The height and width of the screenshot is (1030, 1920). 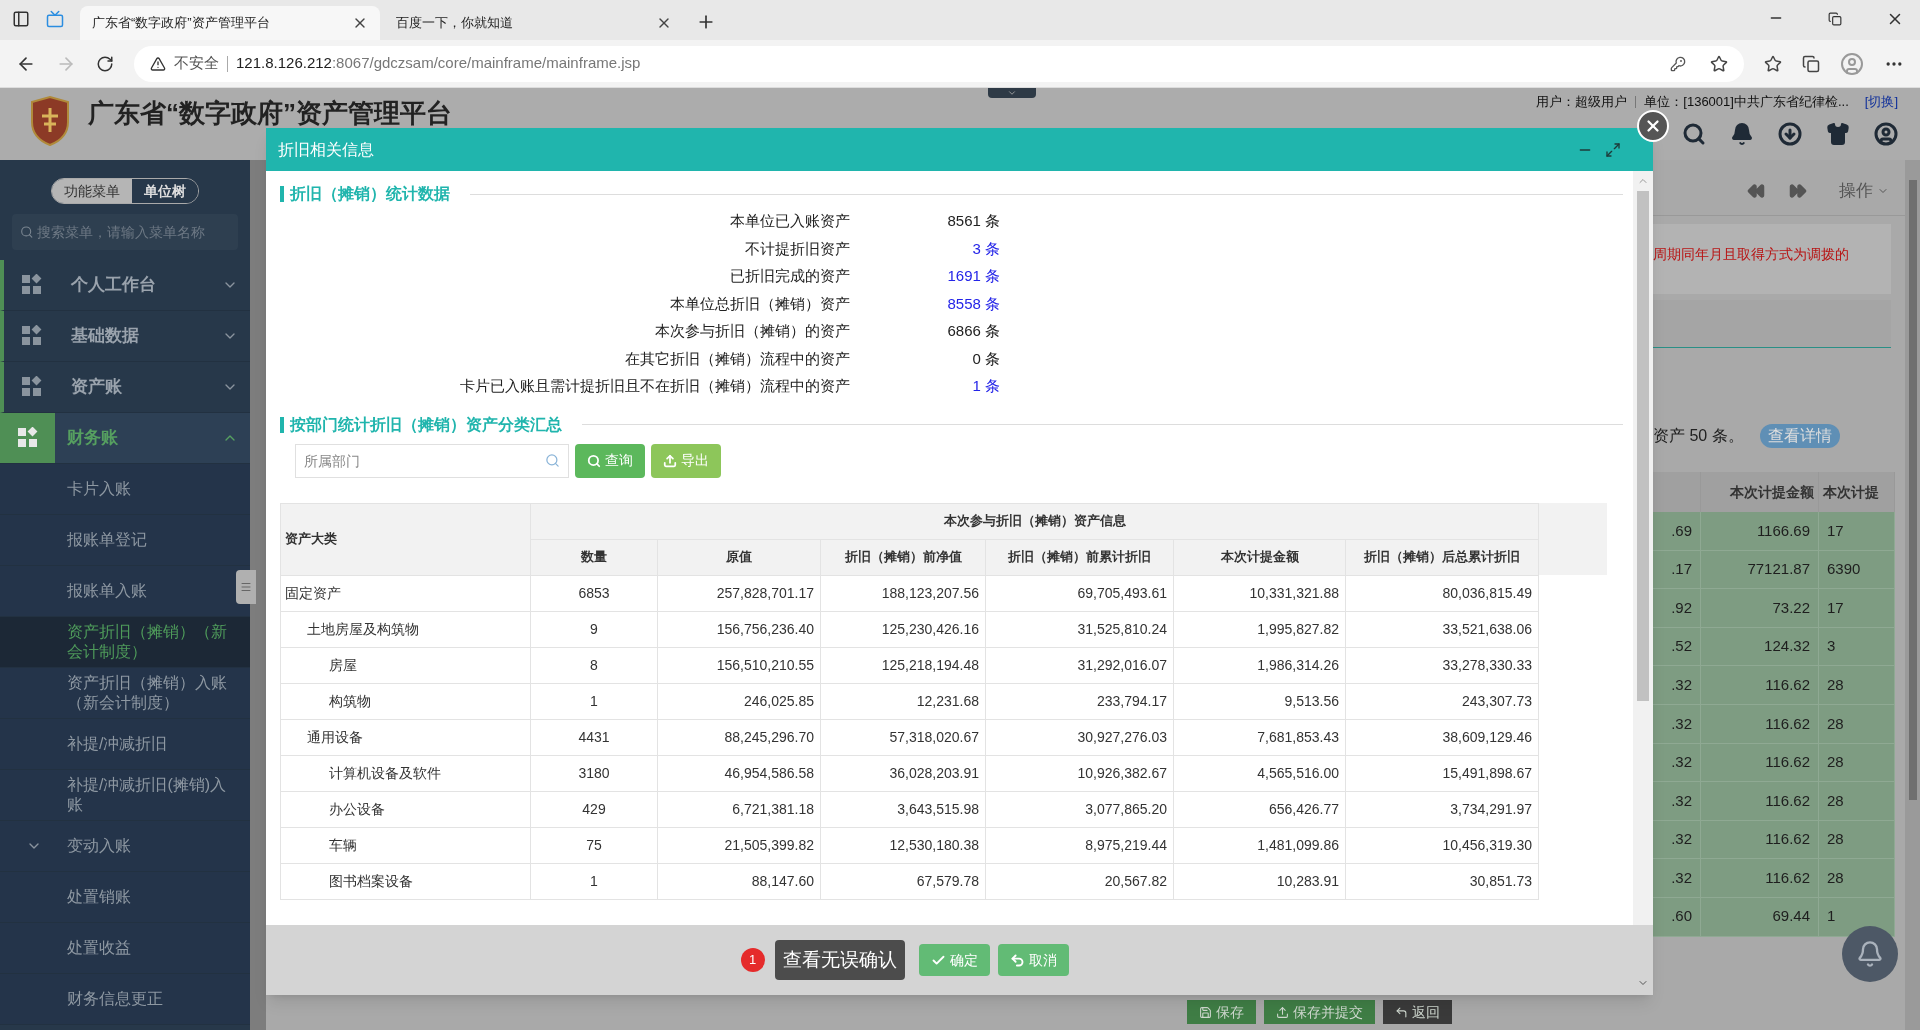 What do you see at coordinates (1719, 63) in the screenshot?
I see `favorite-icon` at bounding box center [1719, 63].